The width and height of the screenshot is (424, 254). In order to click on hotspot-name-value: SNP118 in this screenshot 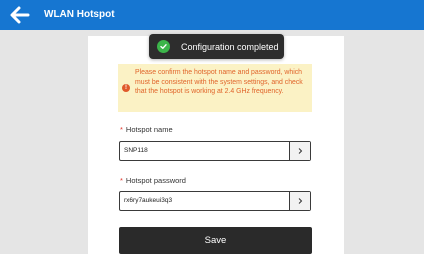, I will do `click(136, 150)`.